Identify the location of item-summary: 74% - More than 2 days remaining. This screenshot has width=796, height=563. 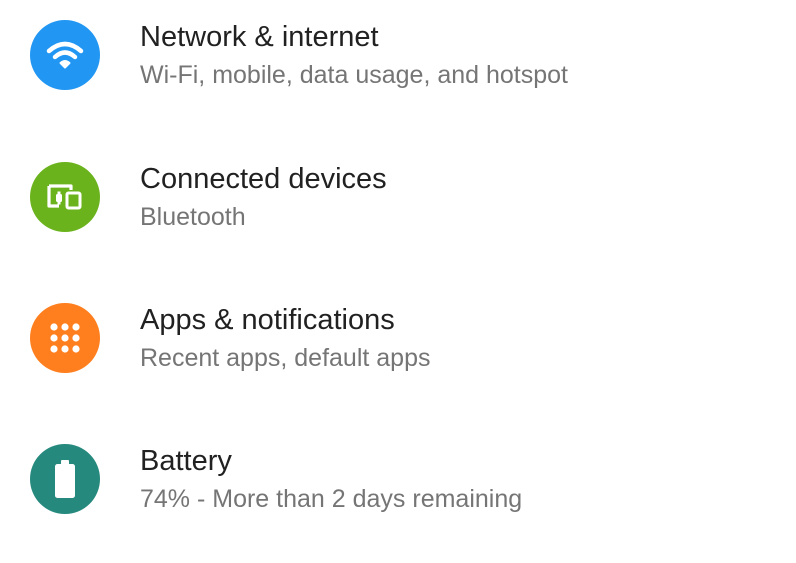
(331, 499).